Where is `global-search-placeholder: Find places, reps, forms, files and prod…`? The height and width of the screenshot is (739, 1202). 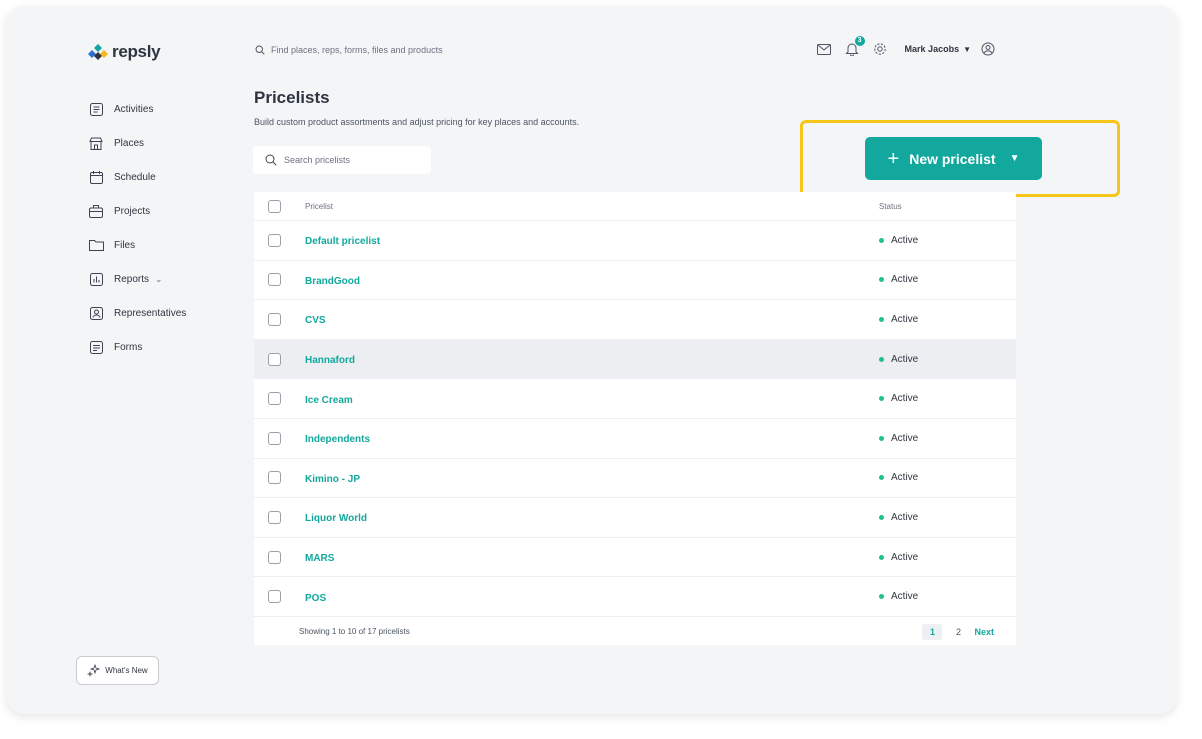 global-search-placeholder: Find places, reps, forms, files and prod… is located at coordinates (357, 50).